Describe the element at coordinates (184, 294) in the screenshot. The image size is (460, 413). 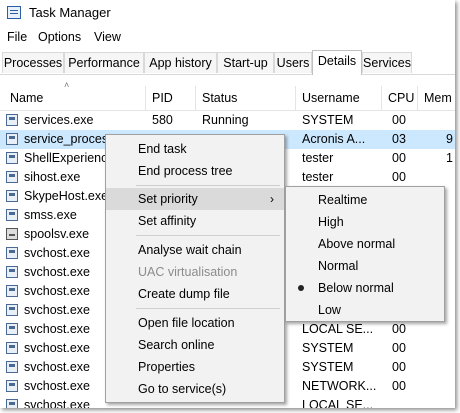
I see `menu-item-label: Create dump file` at that location.